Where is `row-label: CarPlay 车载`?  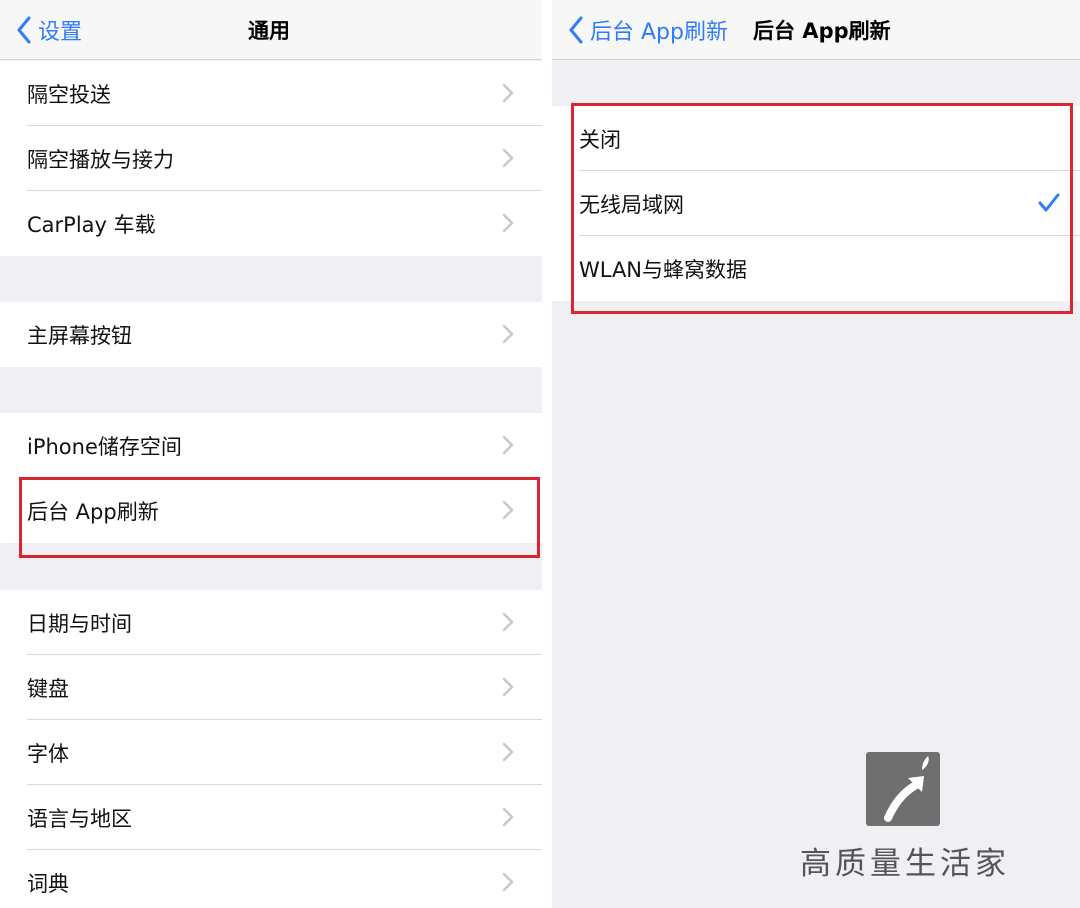 row-label: CarPlay 车载 is located at coordinates (91, 224).